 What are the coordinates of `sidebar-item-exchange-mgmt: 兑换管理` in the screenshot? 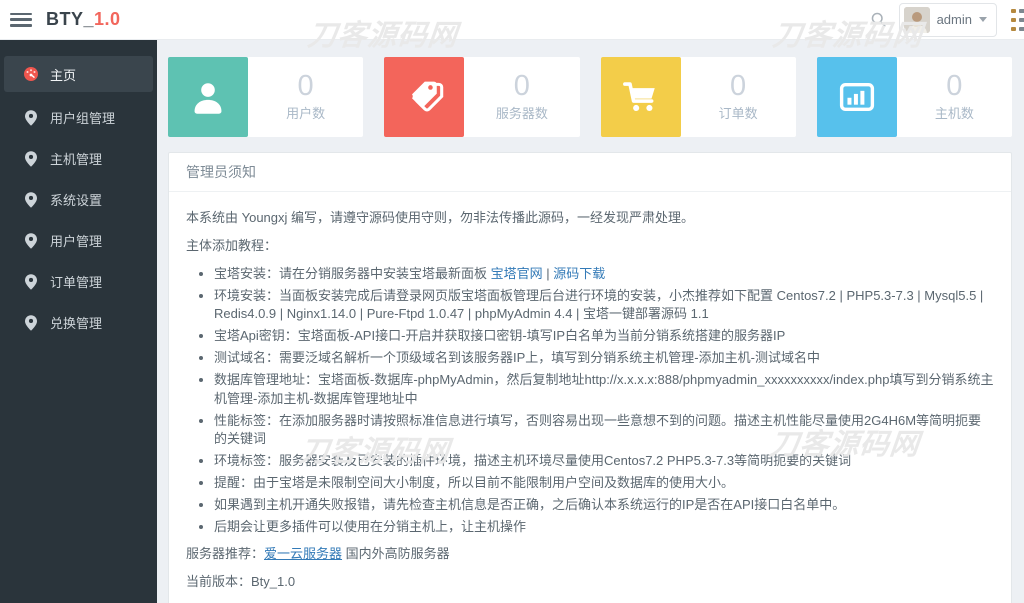 It's located at (78, 322).